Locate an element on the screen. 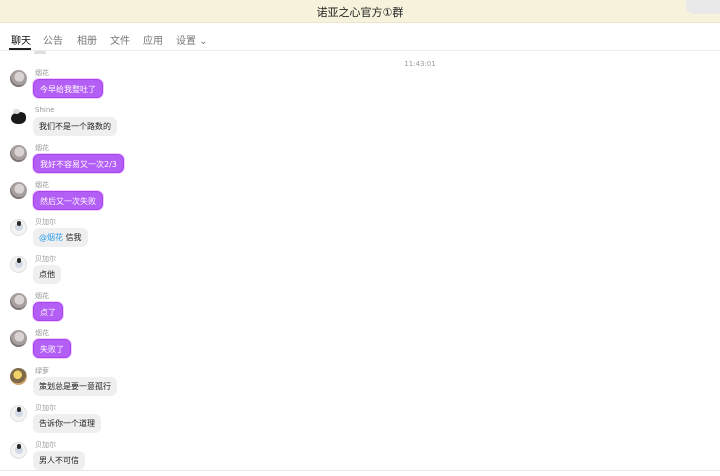 Image resolution: width=720 pixels, height=476 pixels. chat-message: 贝加尔 男人不可信 is located at coordinates (310, 456).